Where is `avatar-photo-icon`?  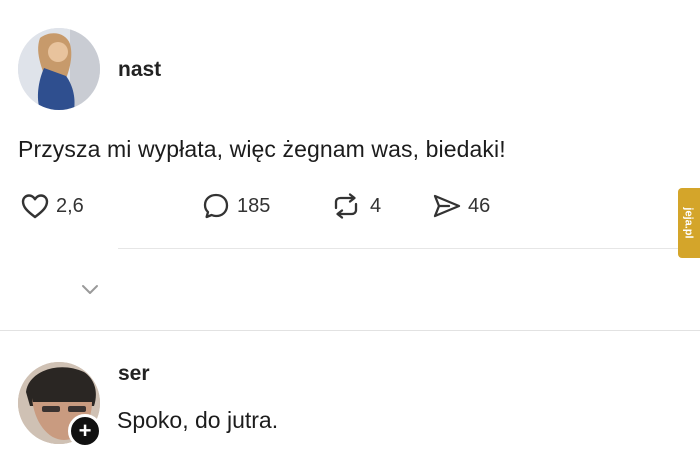 avatar-photo-icon is located at coordinates (59, 69).